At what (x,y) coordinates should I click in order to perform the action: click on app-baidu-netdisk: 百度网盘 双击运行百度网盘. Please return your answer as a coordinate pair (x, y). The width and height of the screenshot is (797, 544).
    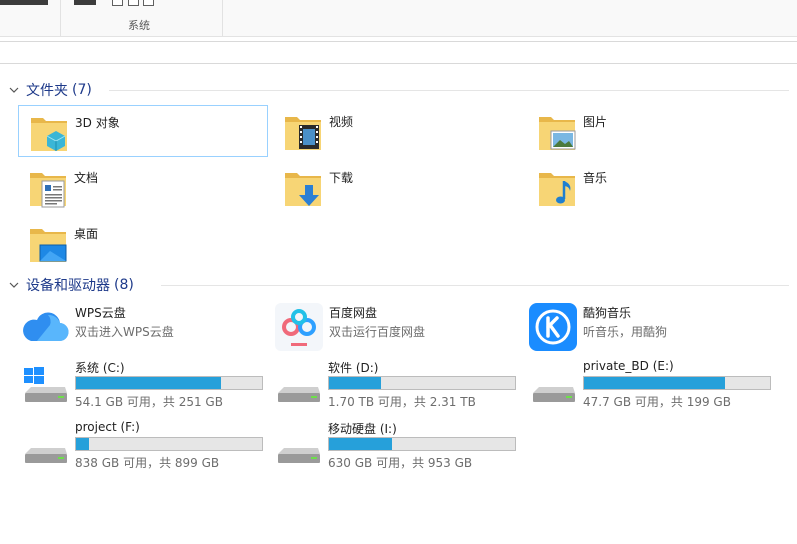
    Looking at the image, I should click on (400, 327).